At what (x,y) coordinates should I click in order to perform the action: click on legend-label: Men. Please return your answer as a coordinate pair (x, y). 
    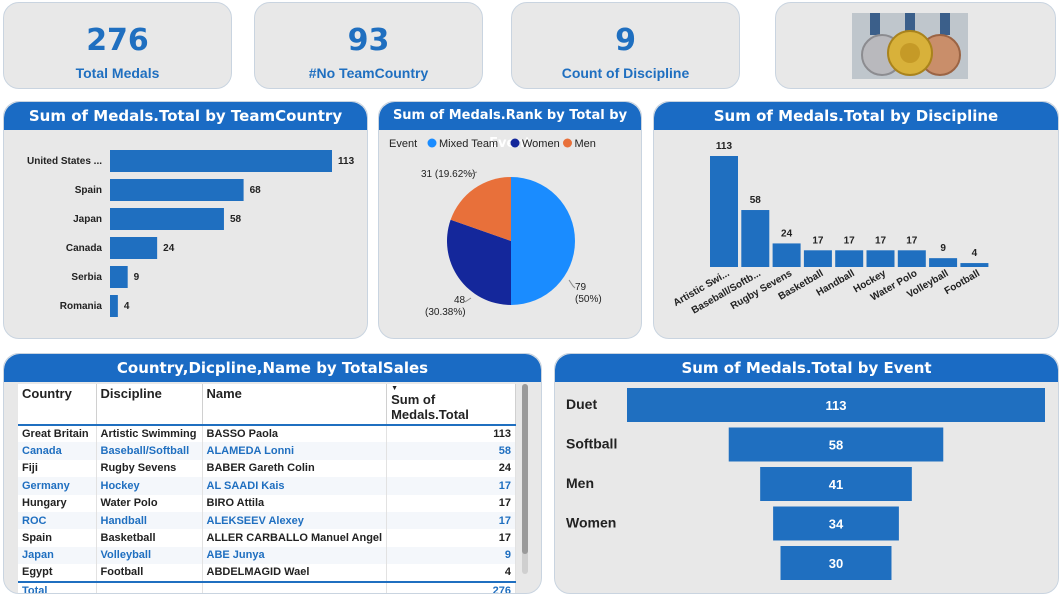
    Looking at the image, I should click on (585, 144).